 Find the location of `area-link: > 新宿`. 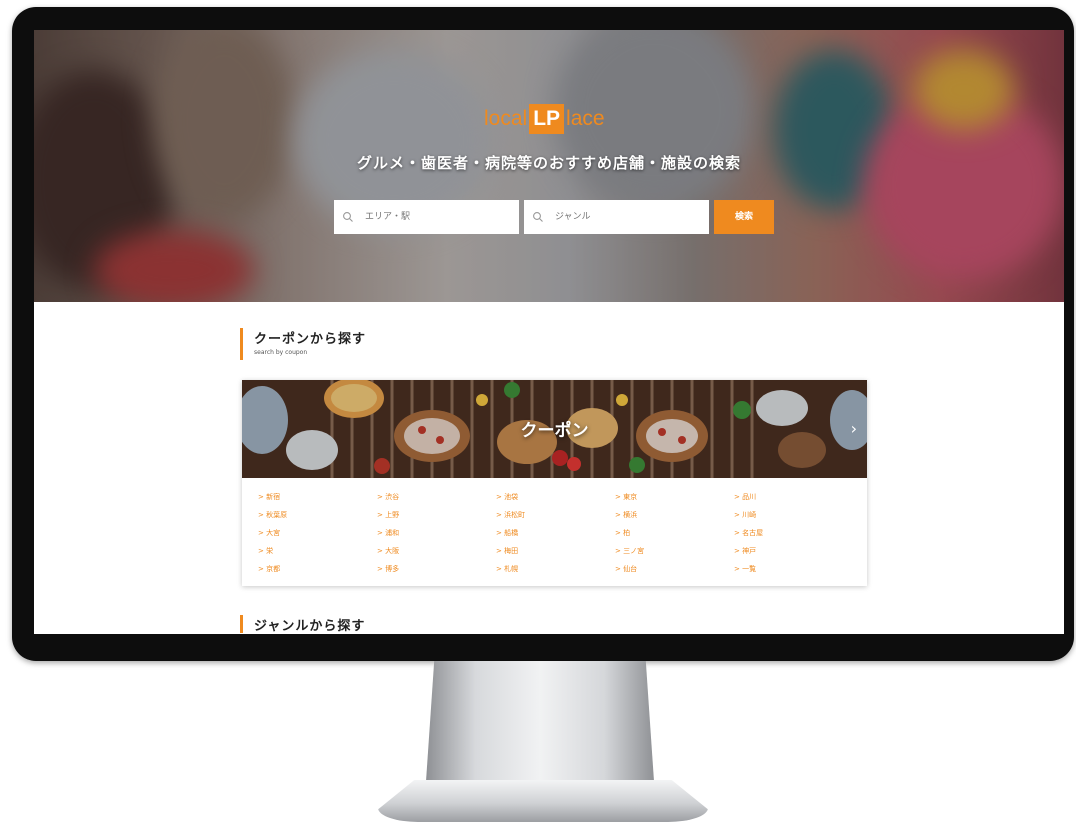

area-link: > 新宿 is located at coordinates (317, 497).